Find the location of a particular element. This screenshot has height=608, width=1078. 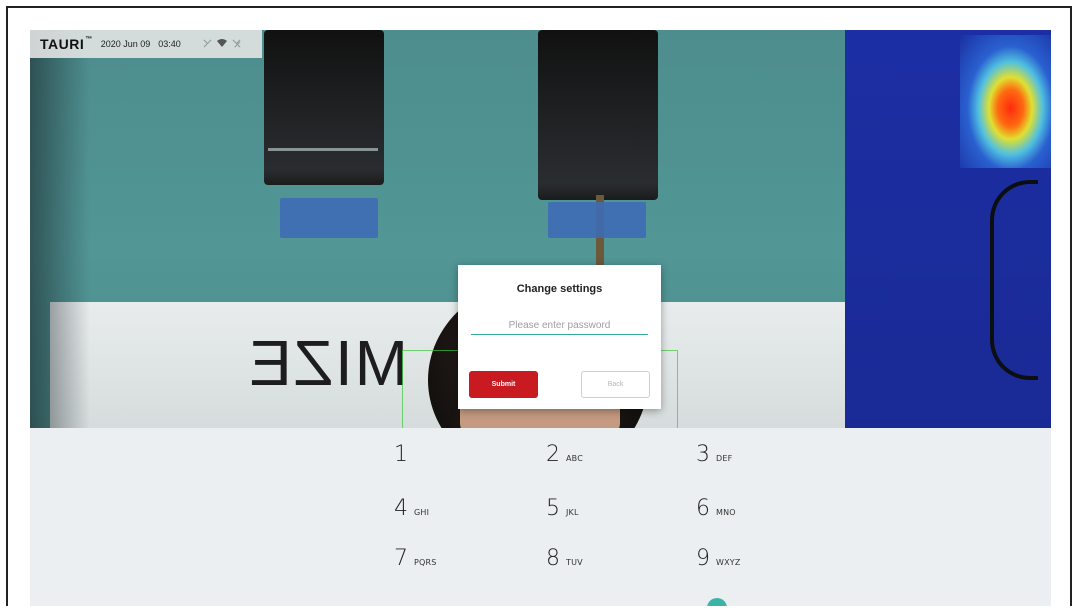

key-5: 5 JKL is located at coordinates (562, 508).